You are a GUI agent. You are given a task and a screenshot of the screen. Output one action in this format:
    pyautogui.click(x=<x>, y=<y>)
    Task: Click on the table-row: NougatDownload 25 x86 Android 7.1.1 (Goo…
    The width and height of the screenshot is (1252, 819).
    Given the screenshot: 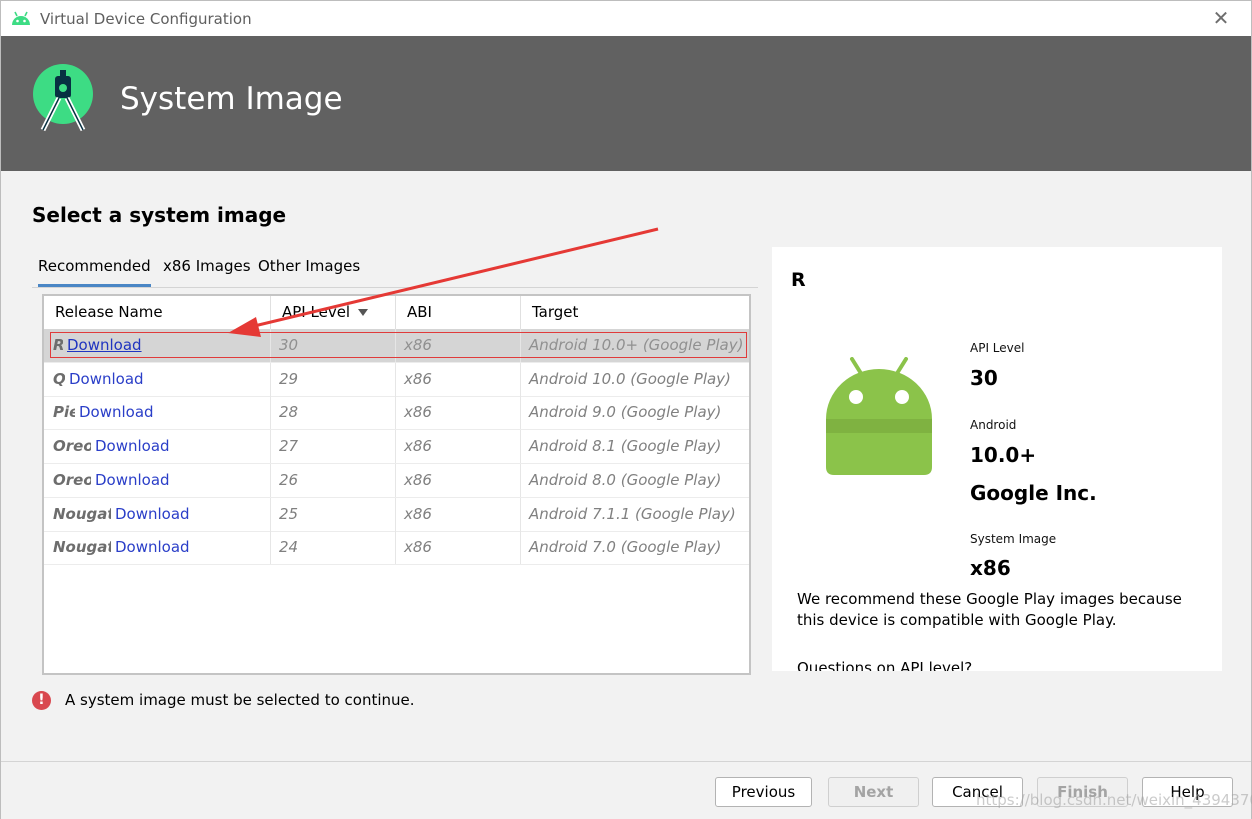 What is the action you would take?
    pyautogui.click(x=396, y=515)
    